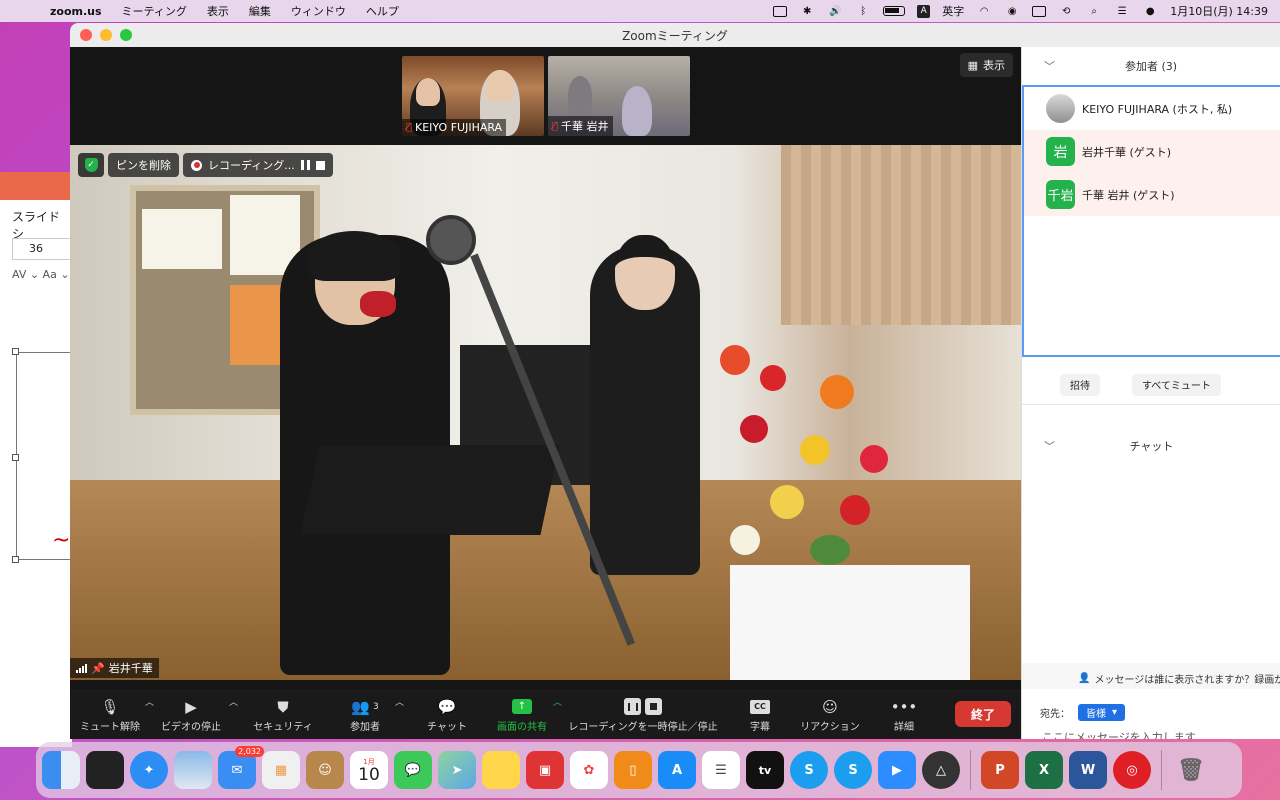 The height and width of the screenshot is (800, 1280). Describe the element at coordinates (281, 770) in the screenshot. I see `launchpad-icon: ▦` at that location.